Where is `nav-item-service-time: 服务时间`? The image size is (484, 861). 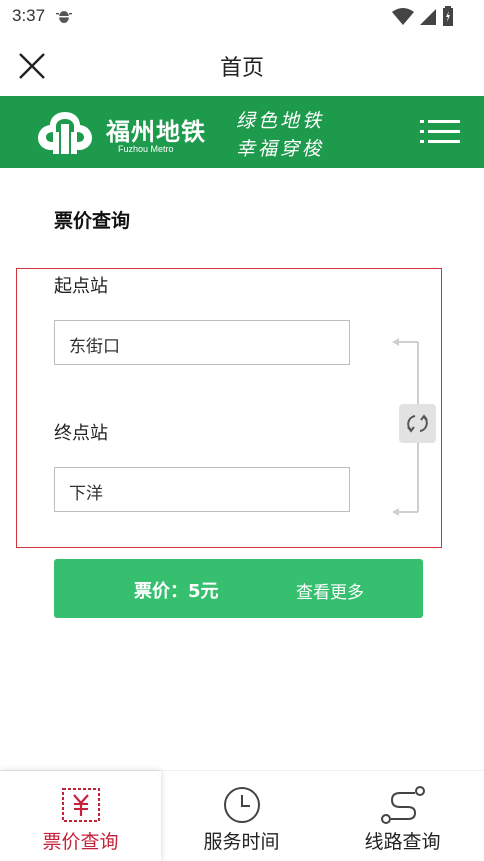
nav-item-service-time: 服务时间 is located at coordinates (241, 816).